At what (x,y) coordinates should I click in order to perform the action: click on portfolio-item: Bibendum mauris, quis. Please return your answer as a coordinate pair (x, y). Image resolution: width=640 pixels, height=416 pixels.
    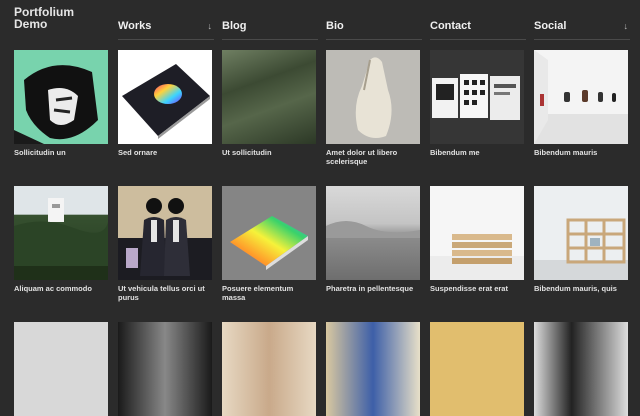
    Looking at the image, I should click on (581, 239).